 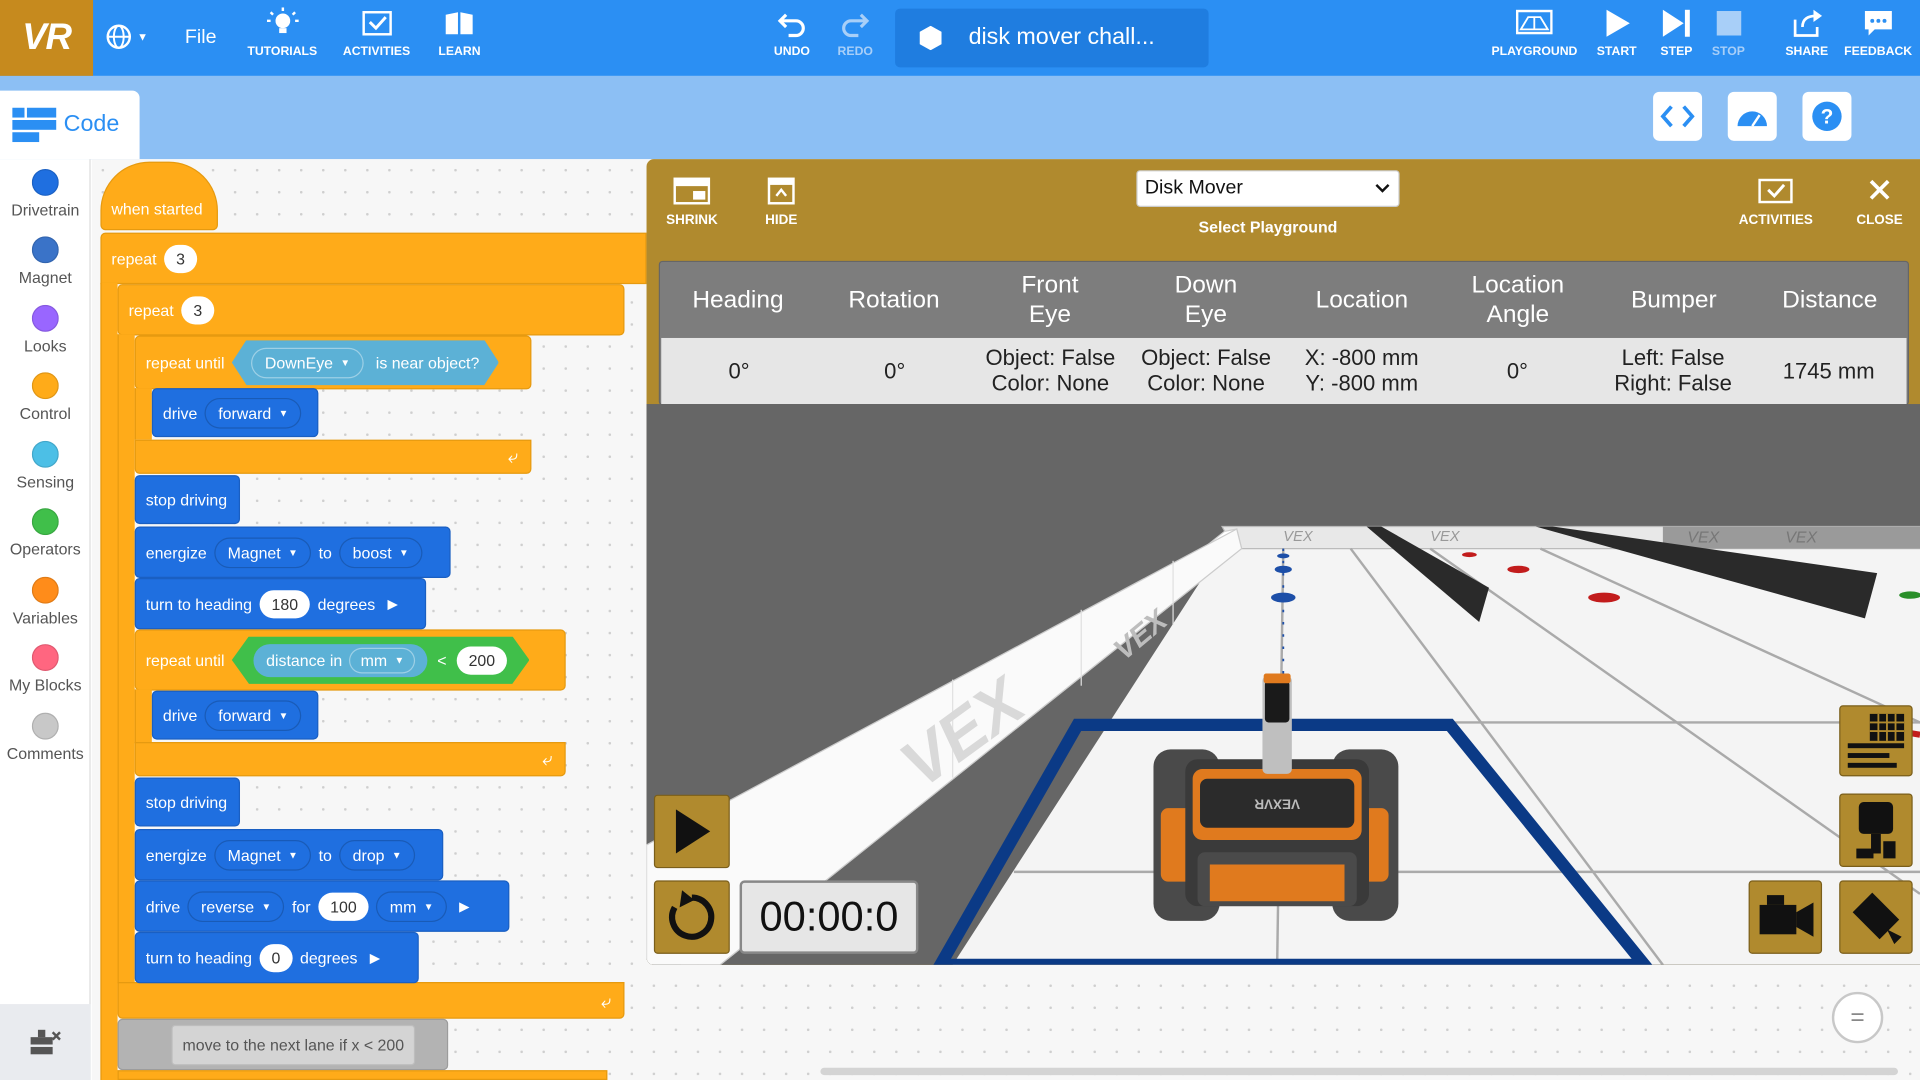 I want to click on playground-select: Disk Mover, so click(x=1268, y=188).